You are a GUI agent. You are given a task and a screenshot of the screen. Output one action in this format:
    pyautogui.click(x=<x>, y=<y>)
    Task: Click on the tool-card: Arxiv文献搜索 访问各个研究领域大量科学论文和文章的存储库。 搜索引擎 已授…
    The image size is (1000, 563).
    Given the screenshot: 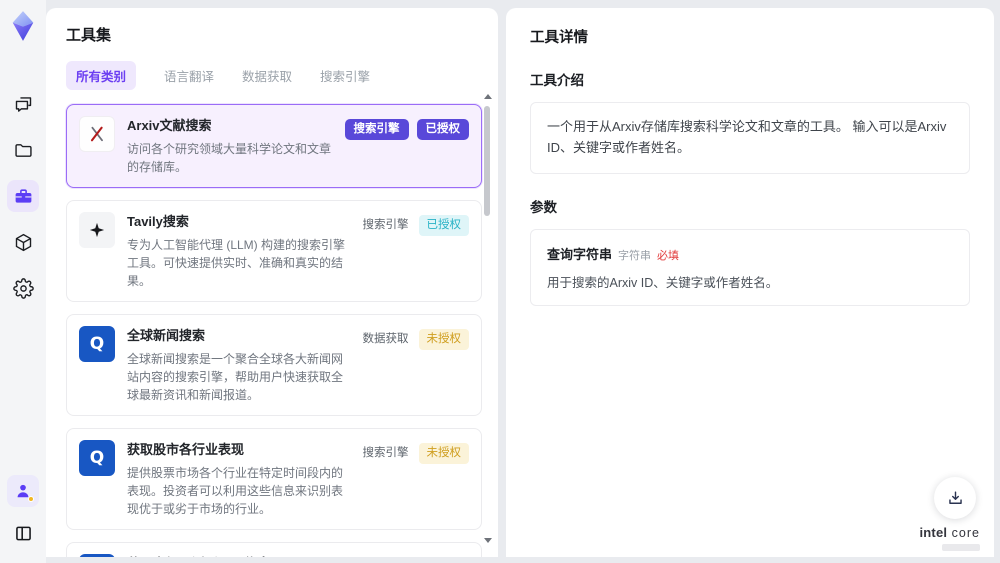 What is the action you would take?
    pyautogui.click(x=274, y=146)
    